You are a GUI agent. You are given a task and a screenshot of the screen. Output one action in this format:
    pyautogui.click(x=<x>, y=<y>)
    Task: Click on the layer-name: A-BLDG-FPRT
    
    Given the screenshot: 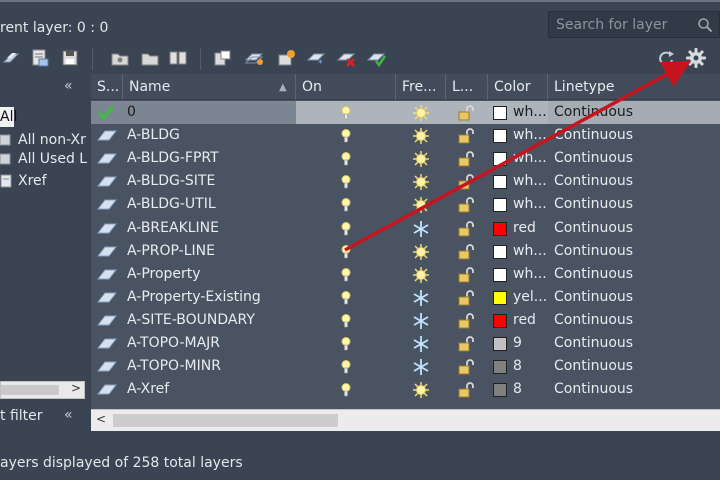 What is the action you would take?
    pyautogui.click(x=211, y=158)
    